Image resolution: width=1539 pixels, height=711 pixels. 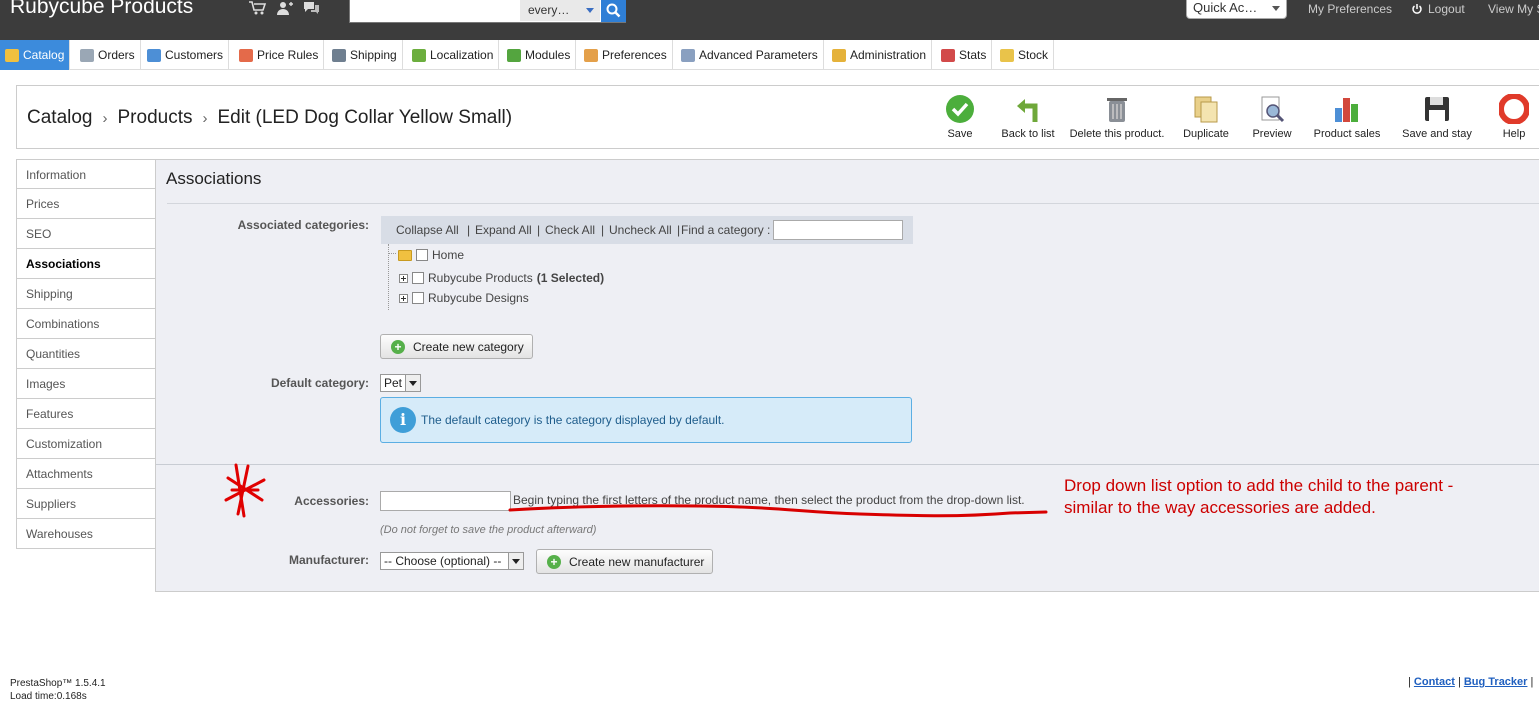 I want to click on create-category-label: Create new category, so click(x=468, y=346).